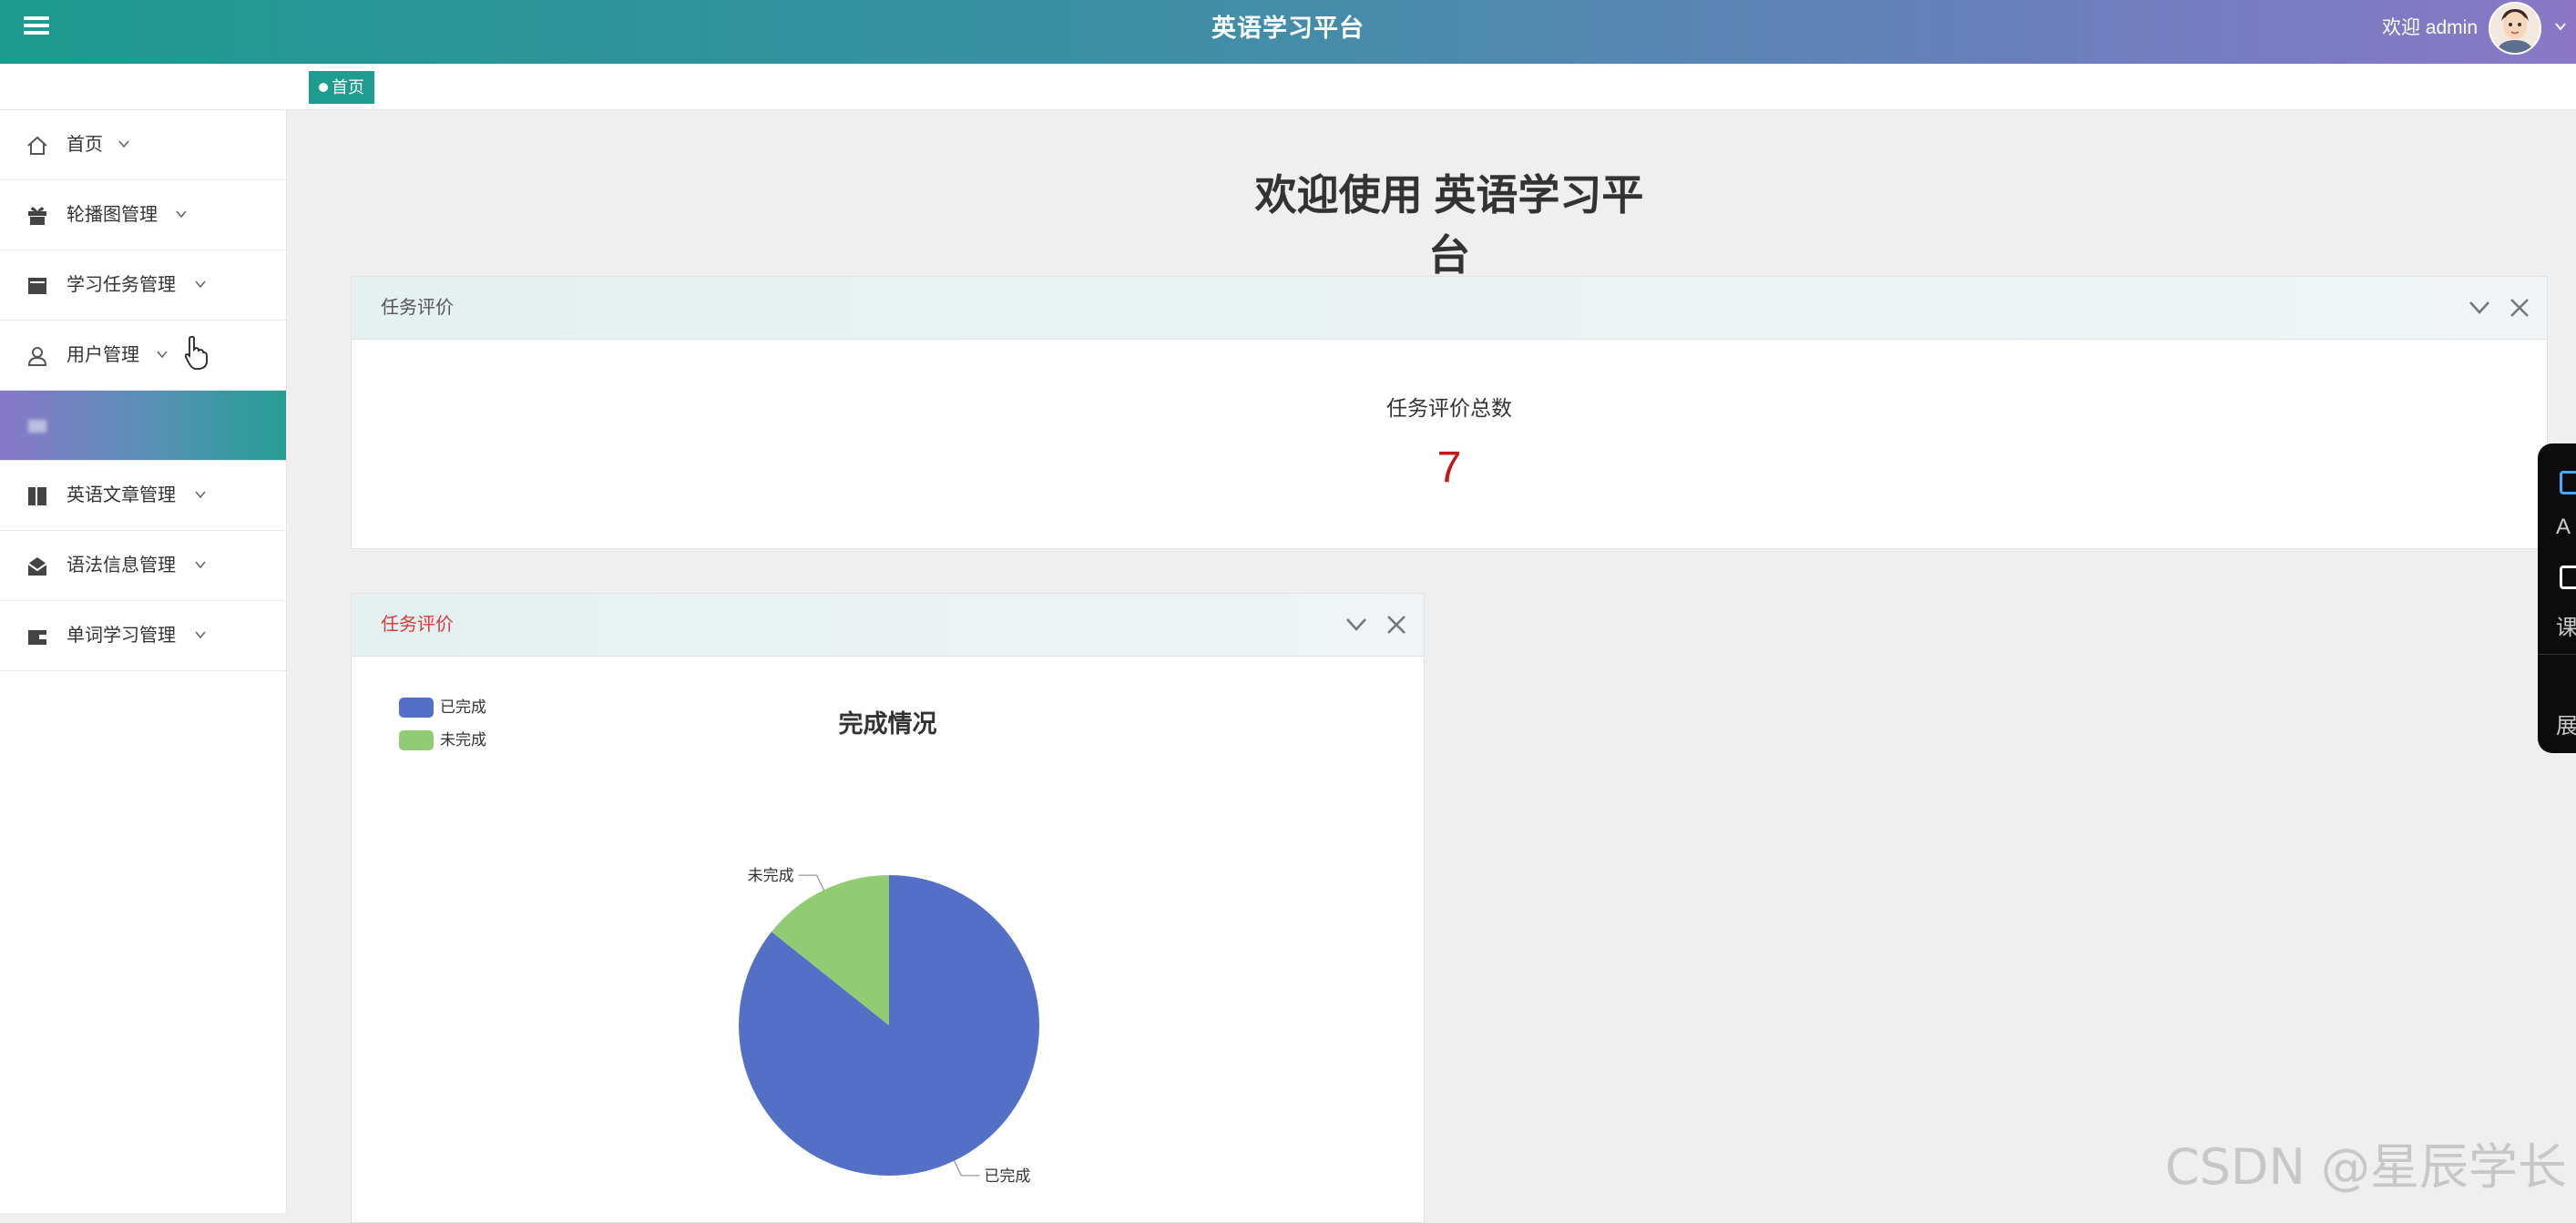 Image resolution: width=2576 pixels, height=1223 pixels. I want to click on user-icon, so click(37, 356).